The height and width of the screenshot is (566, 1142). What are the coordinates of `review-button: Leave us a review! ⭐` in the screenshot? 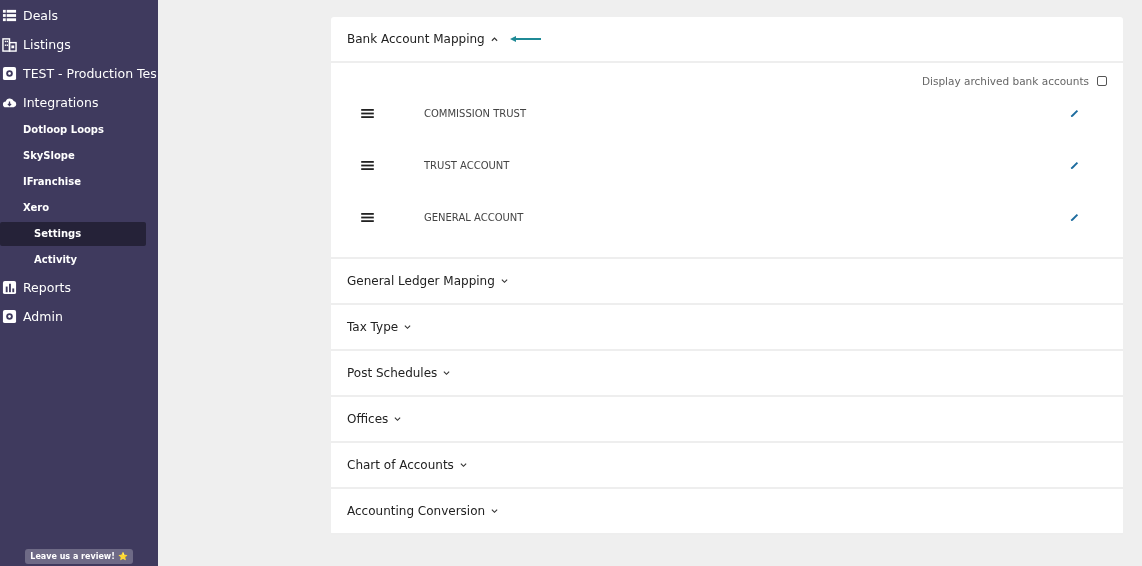 It's located at (79, 556).